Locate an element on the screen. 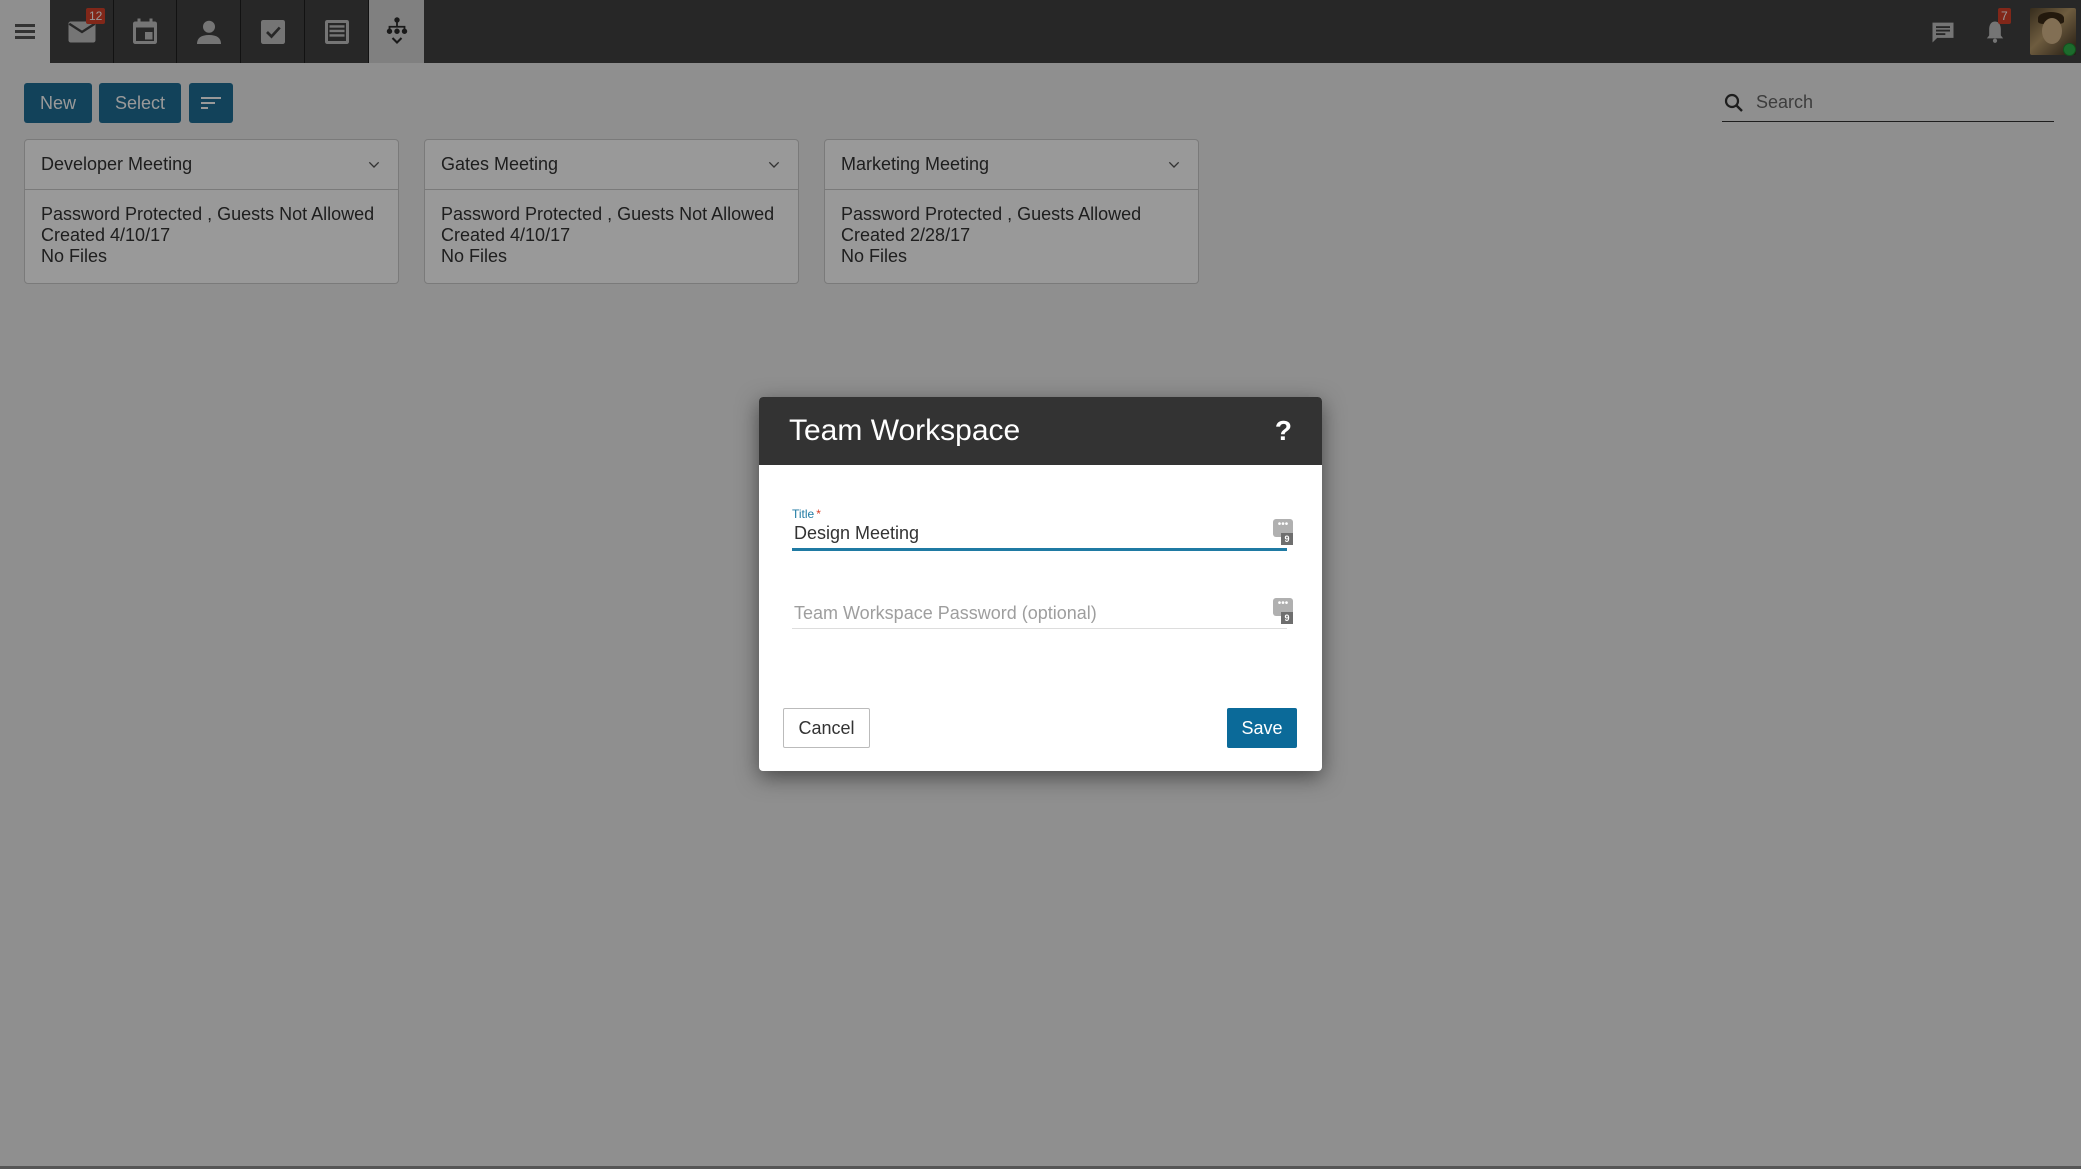 The image size is (2081, 1169). workspace-password-input is located at coordinates (1039, 615).